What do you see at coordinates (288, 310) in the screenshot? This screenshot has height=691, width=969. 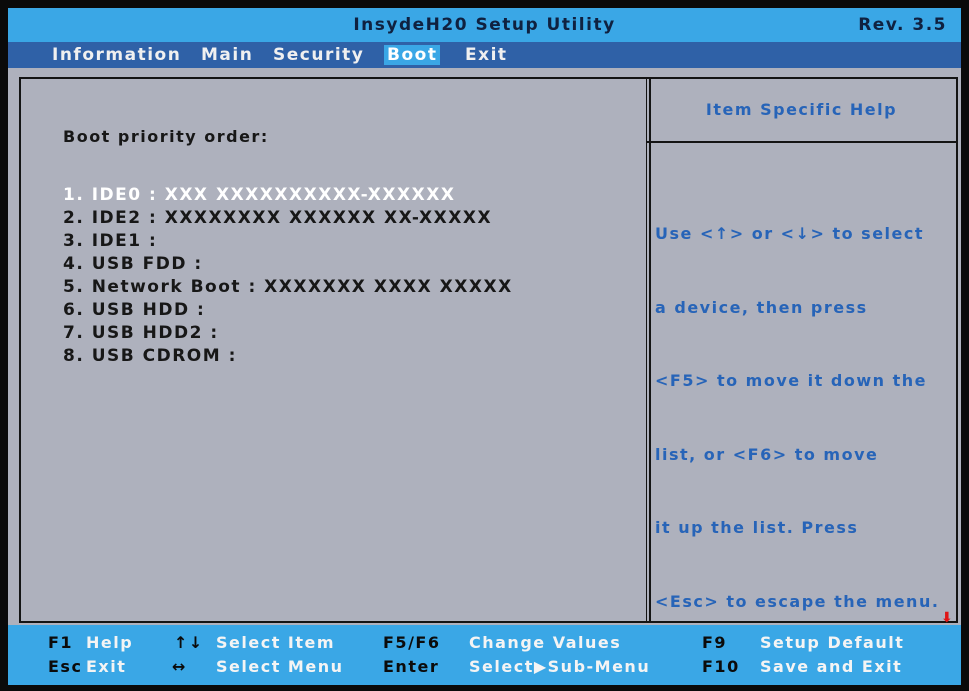 I see `boot-item-usb-hdd: 6. USB HDD :` at bounding box center [288, 310].